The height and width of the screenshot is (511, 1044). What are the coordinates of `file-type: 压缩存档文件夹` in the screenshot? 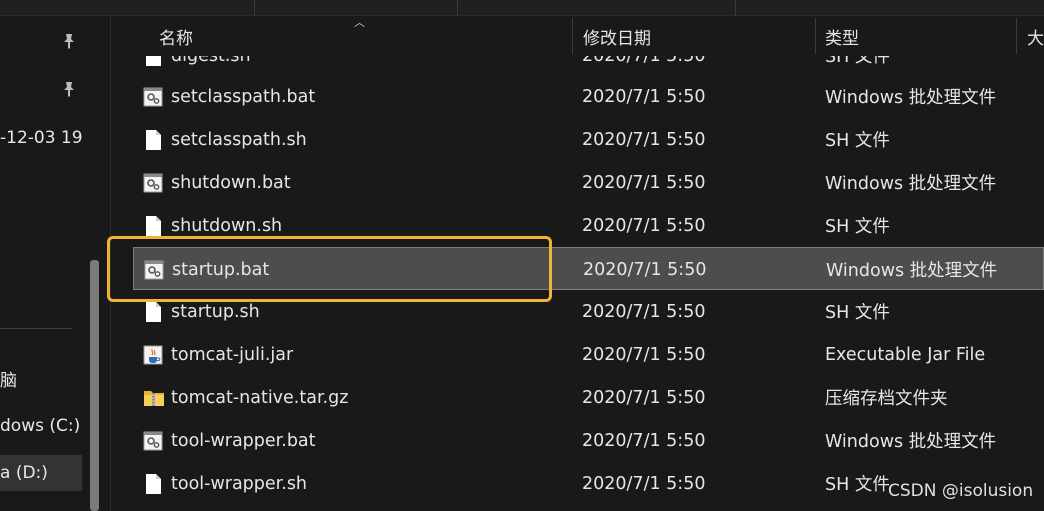 It's located at (886, 399).